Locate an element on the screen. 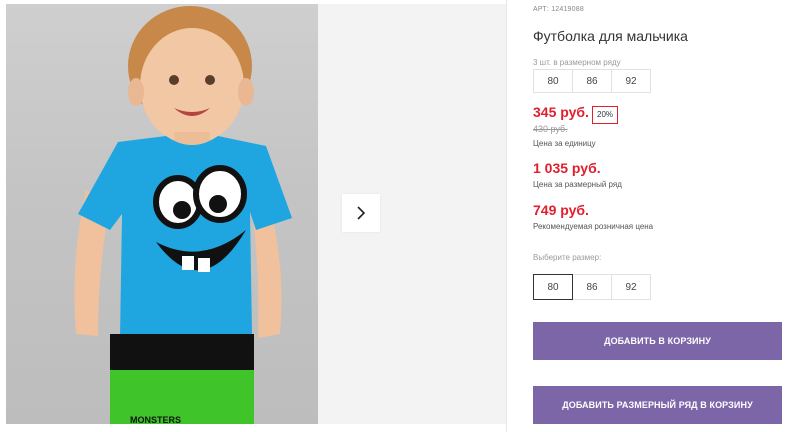  set-label: 3 шт. в размерном ряду is located at coordinates (577, 62).